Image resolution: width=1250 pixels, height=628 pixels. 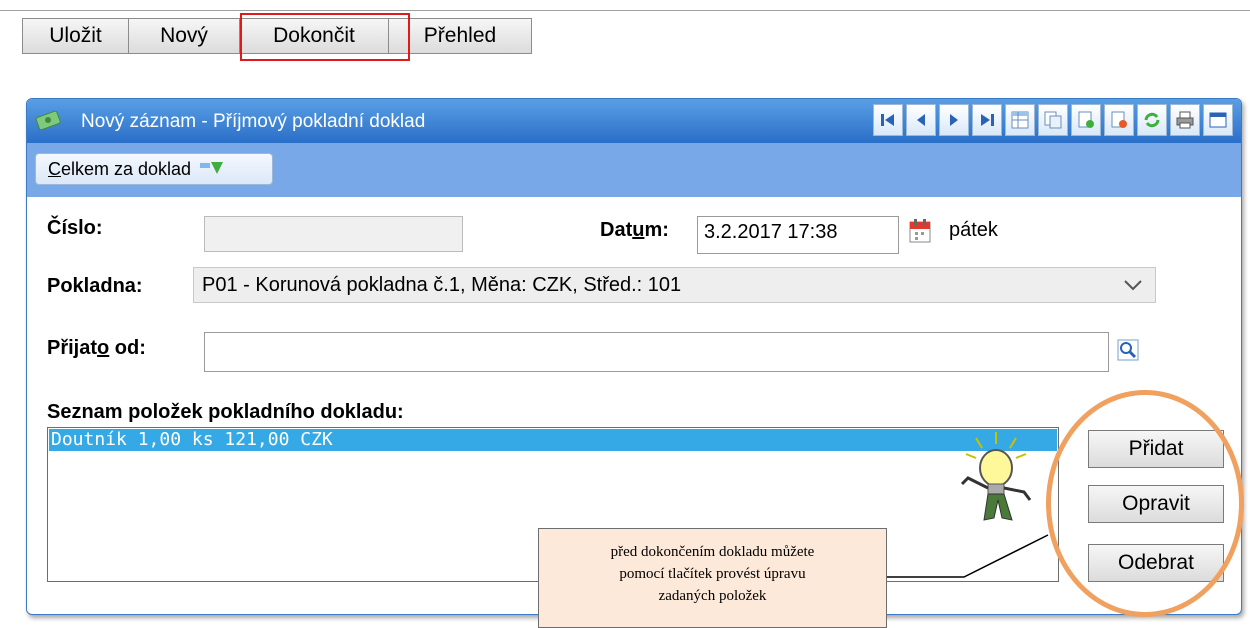 What do you see at coordinates (712, 596) in the screenshot?
I see `callout-line-3: zadaných položek` at bounding box center [712, 596].